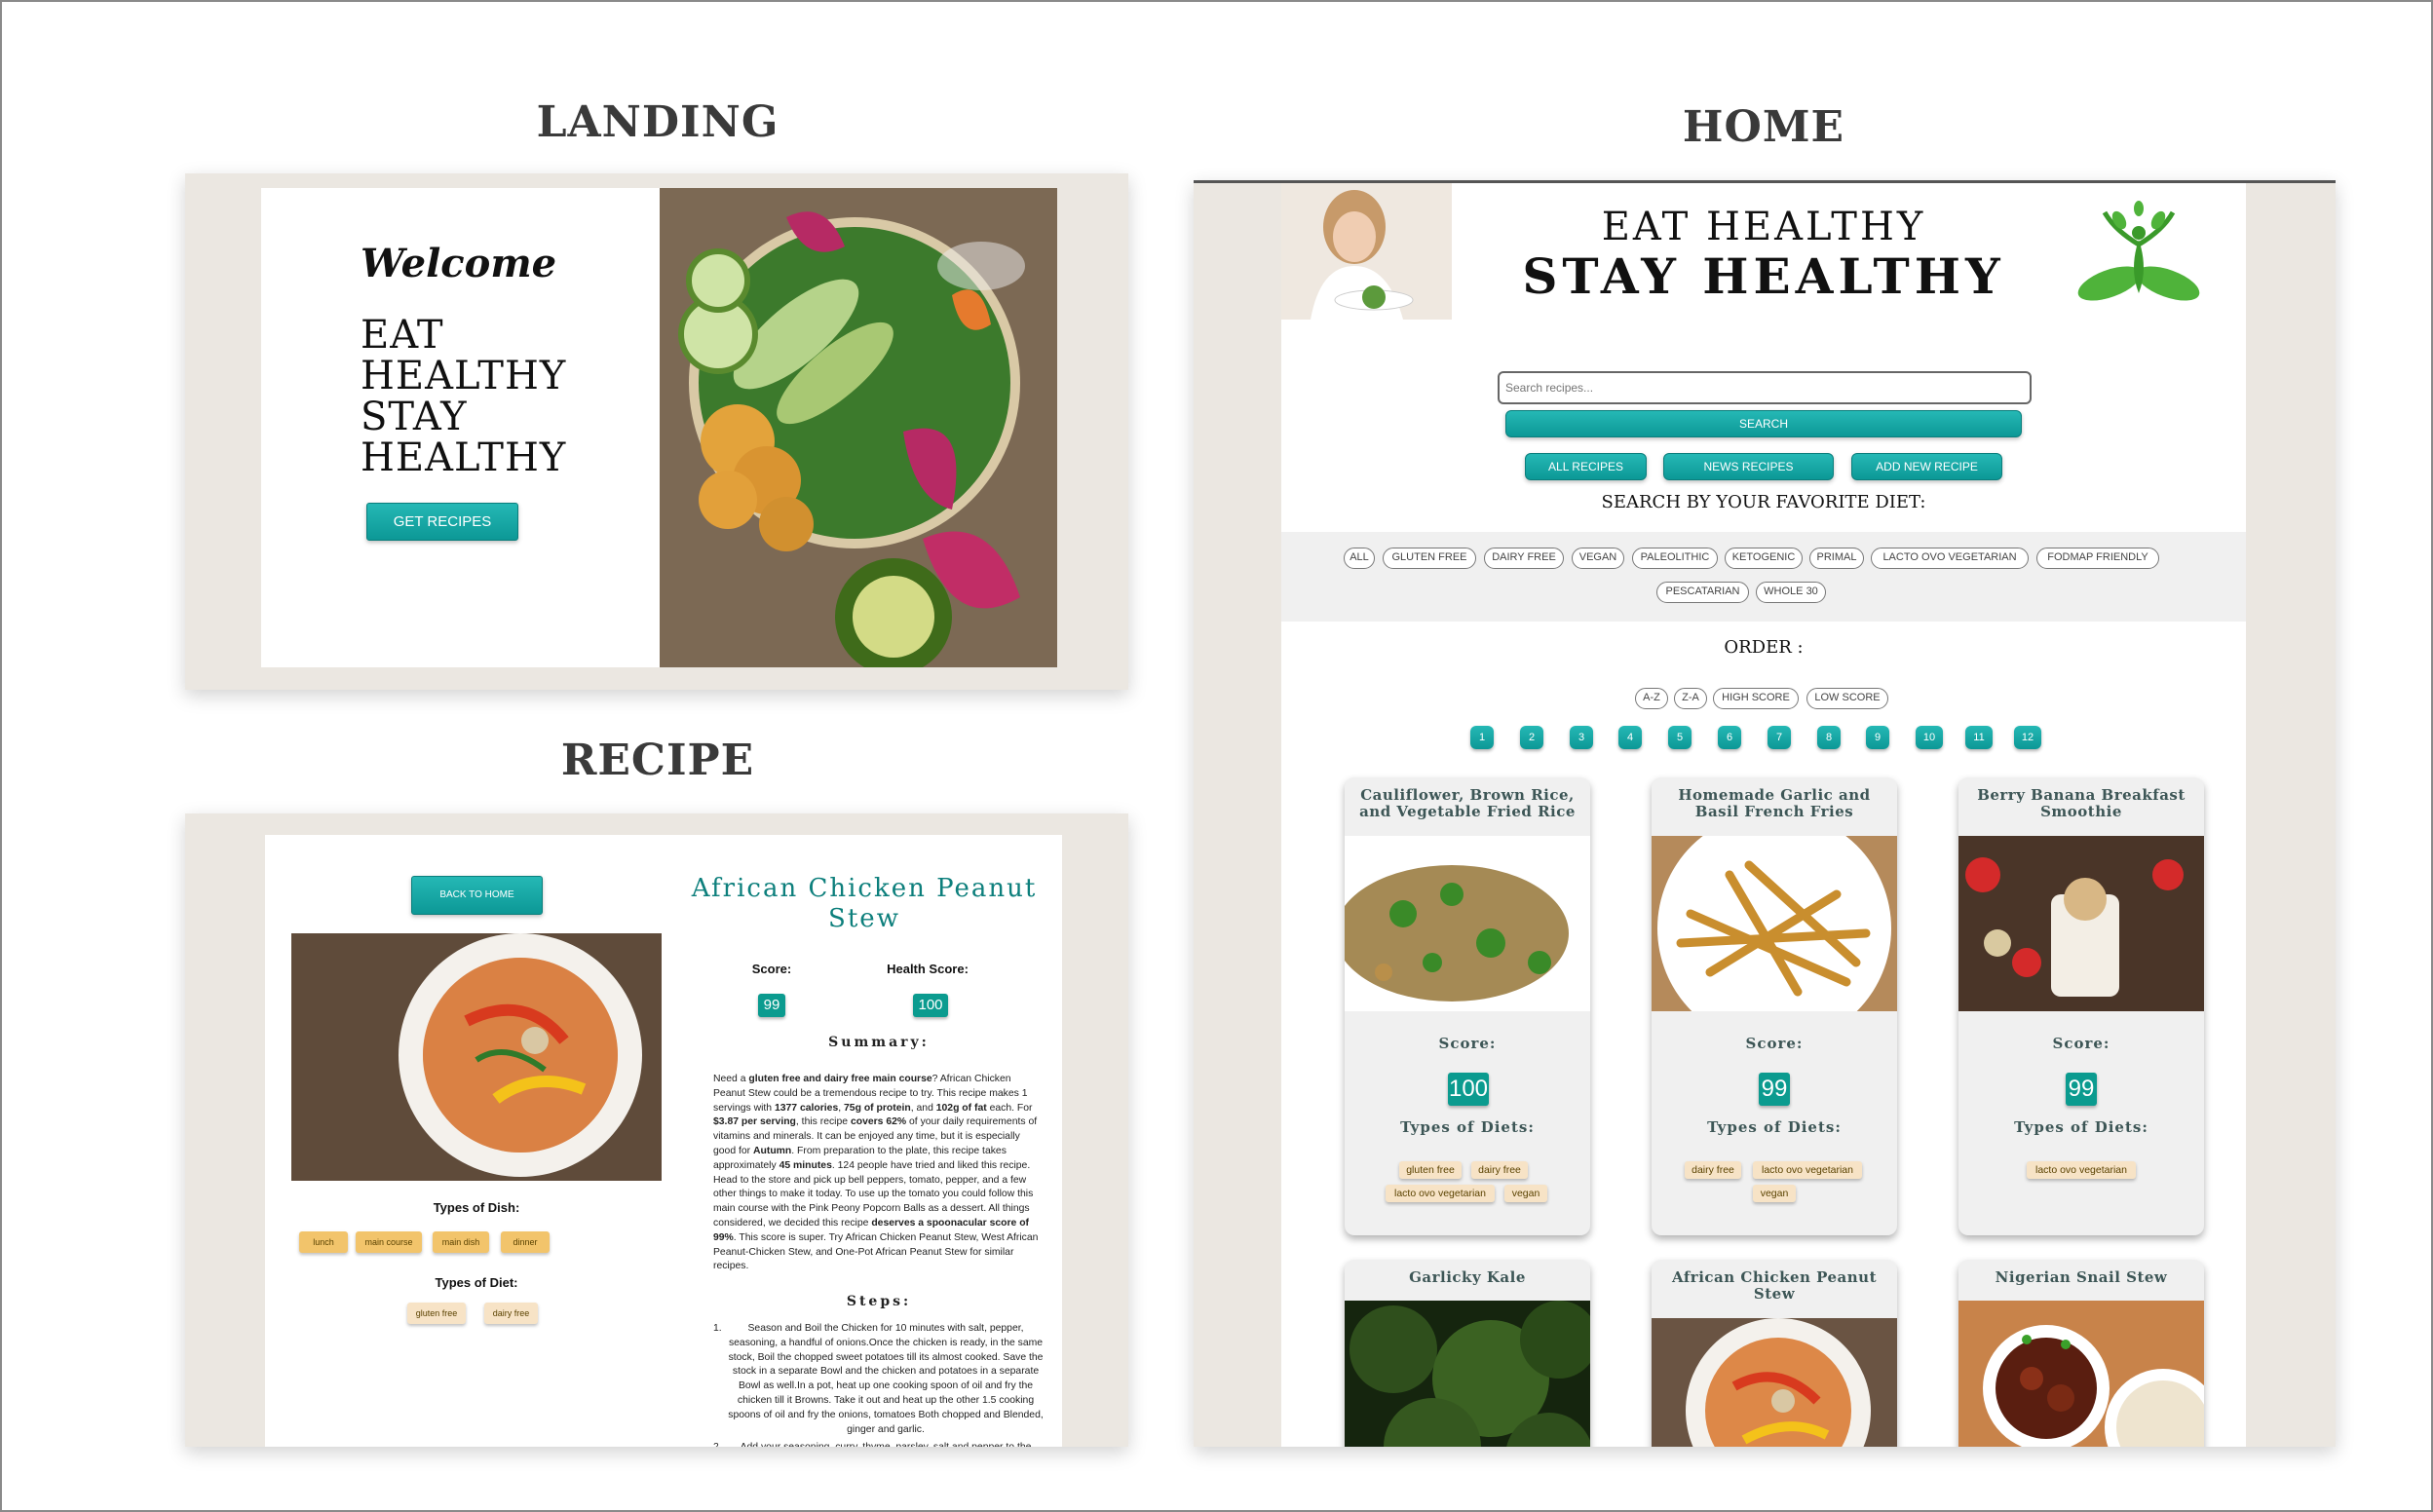 This screenshot has height=1512, width=2433. What do you see at coordinates (2081, 1089) in the screenshot?
I see `recipe-card-score: 99` at bounding box center [2081, 1089].